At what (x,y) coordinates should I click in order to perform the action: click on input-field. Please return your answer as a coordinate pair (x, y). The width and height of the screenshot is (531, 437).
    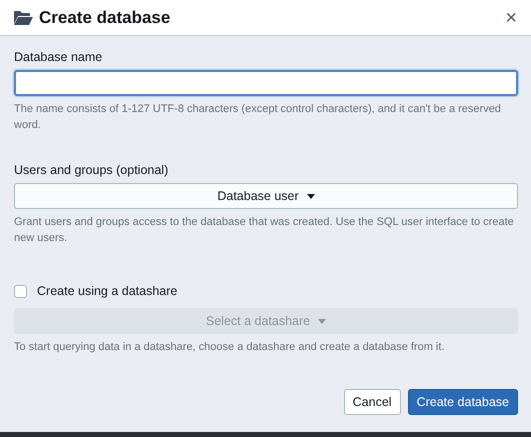
    Looking at the image, I should click on (266, 83).